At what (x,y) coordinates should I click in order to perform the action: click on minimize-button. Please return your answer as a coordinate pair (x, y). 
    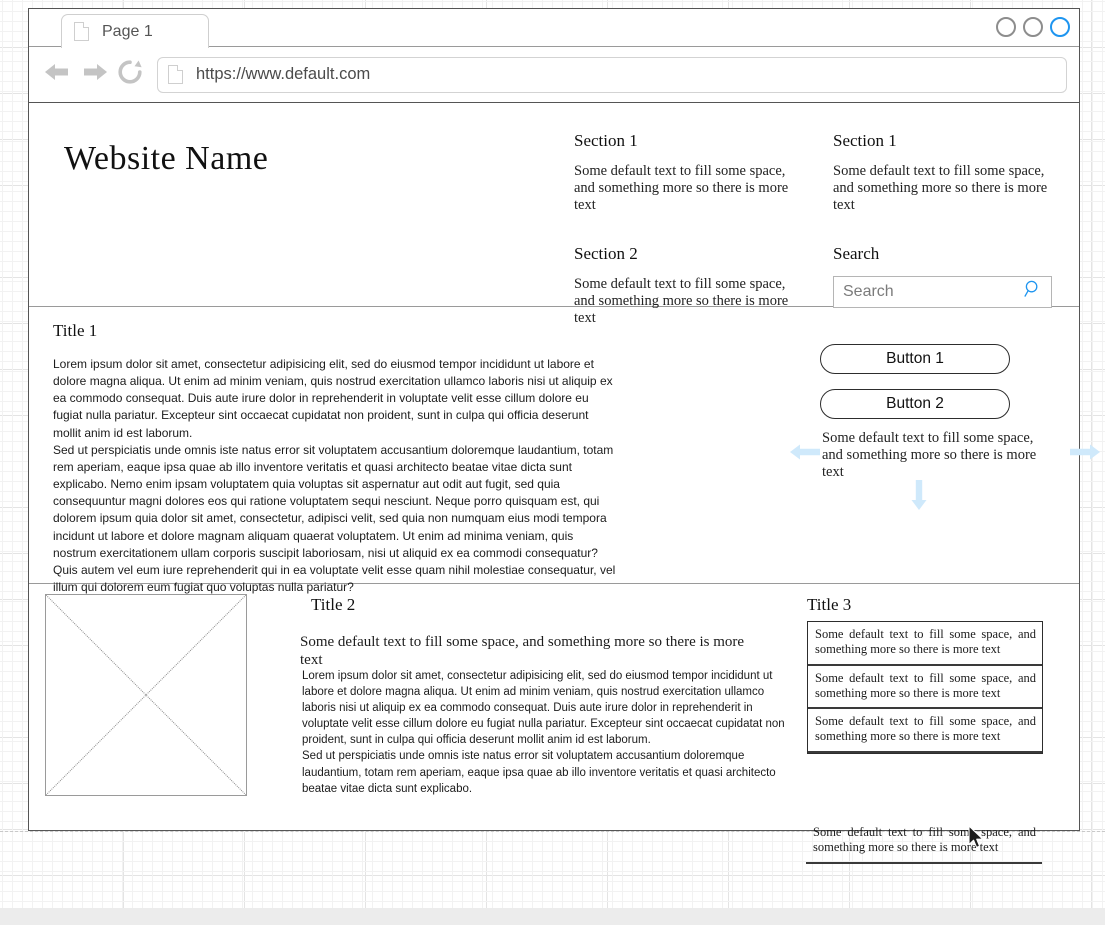
    Looking at the image, I should click on (1006, 27).